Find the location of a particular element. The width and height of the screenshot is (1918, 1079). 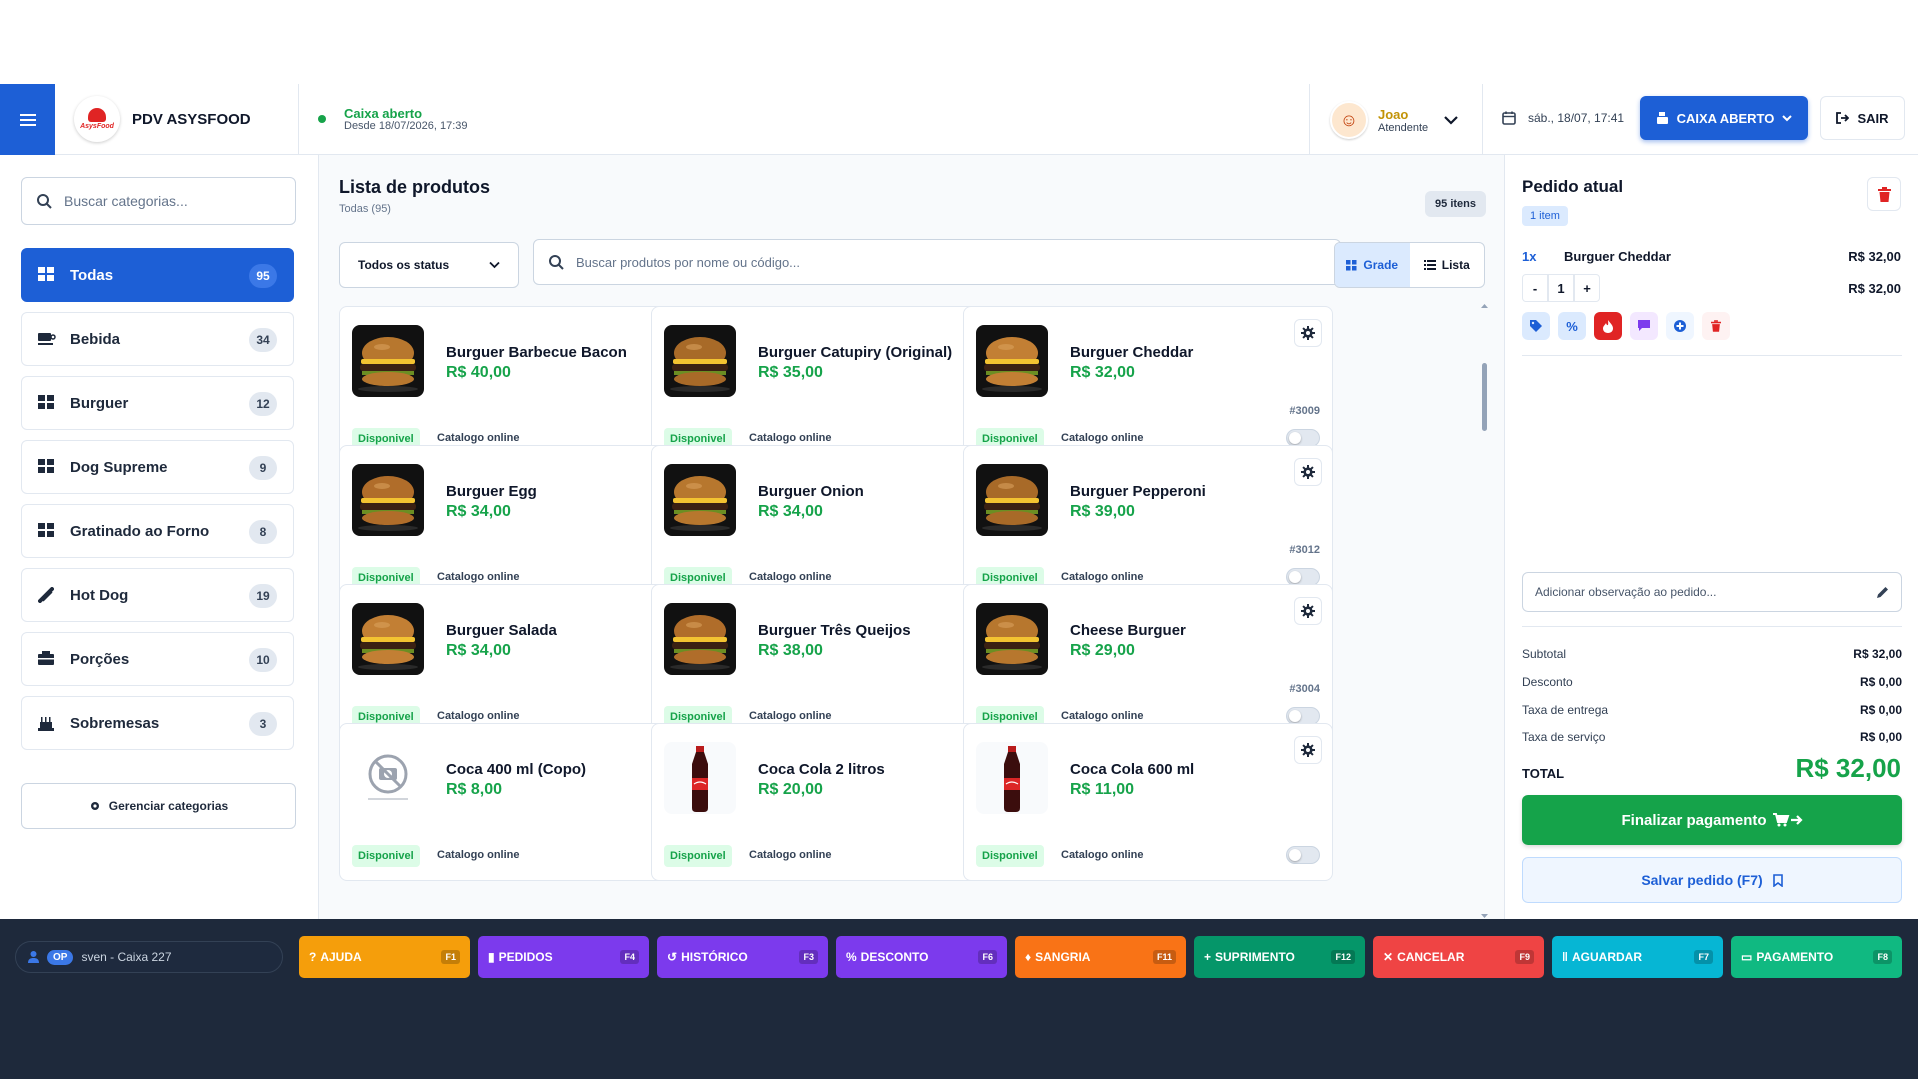

category-item-gratinado-ao-forno: Gratinado ao Forno 8 is located at coordinates (157, 531).